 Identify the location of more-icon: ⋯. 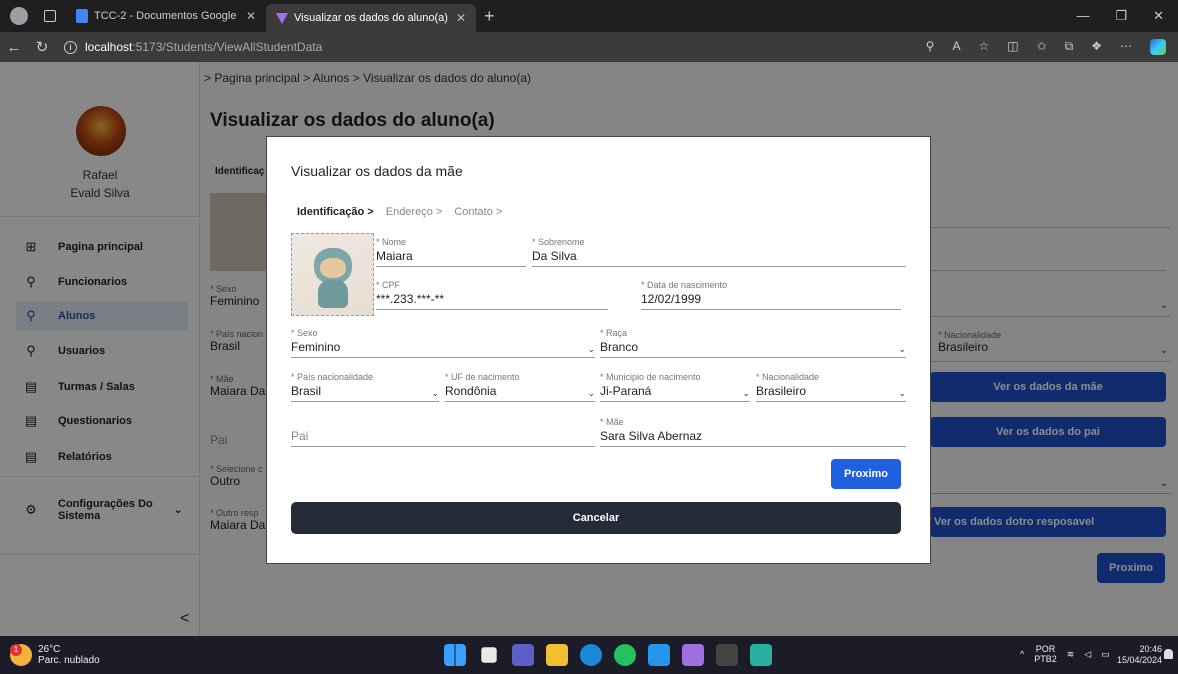
(1126, 47).